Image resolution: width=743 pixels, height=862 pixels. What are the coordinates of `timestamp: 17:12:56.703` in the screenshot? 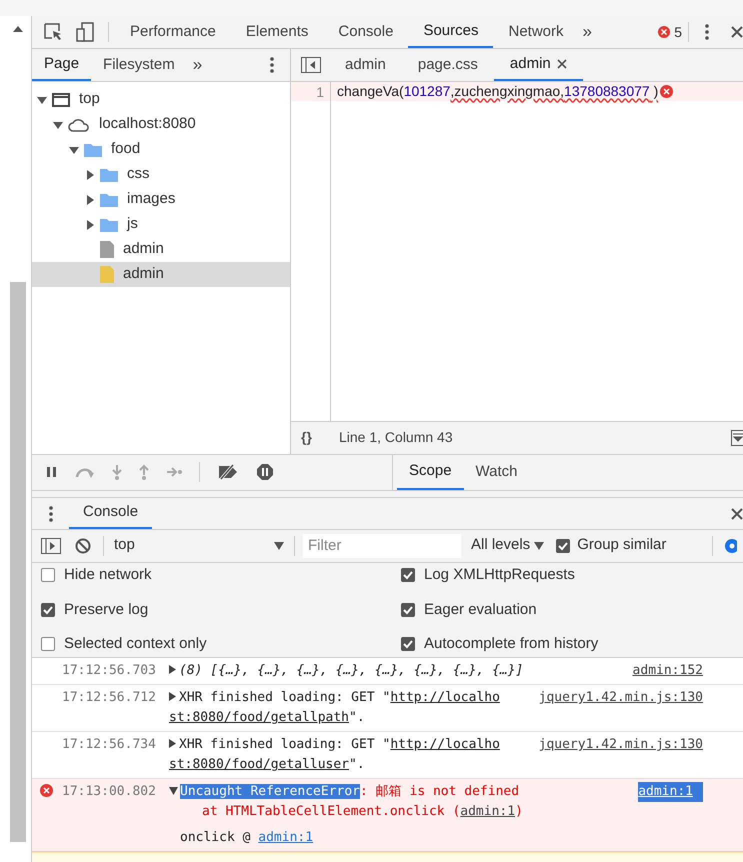 It's located at (109, 671).